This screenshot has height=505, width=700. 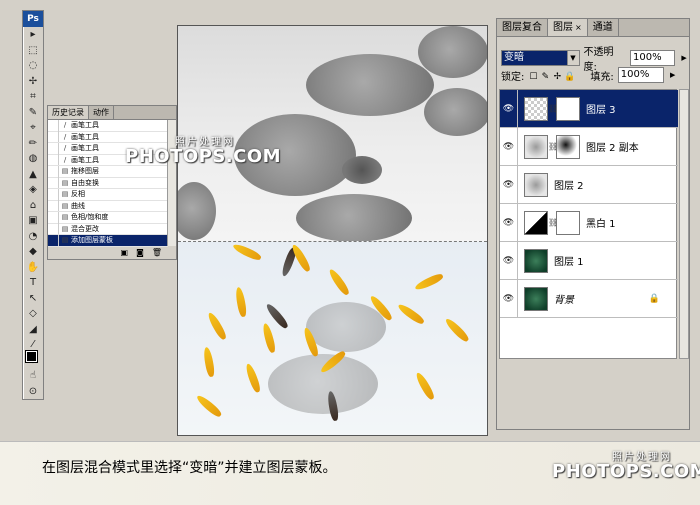 What do you see at coordinates (569, 260) in the screenshot?
I see `layer-name: 图层 1` at bounding box center [569, 260].